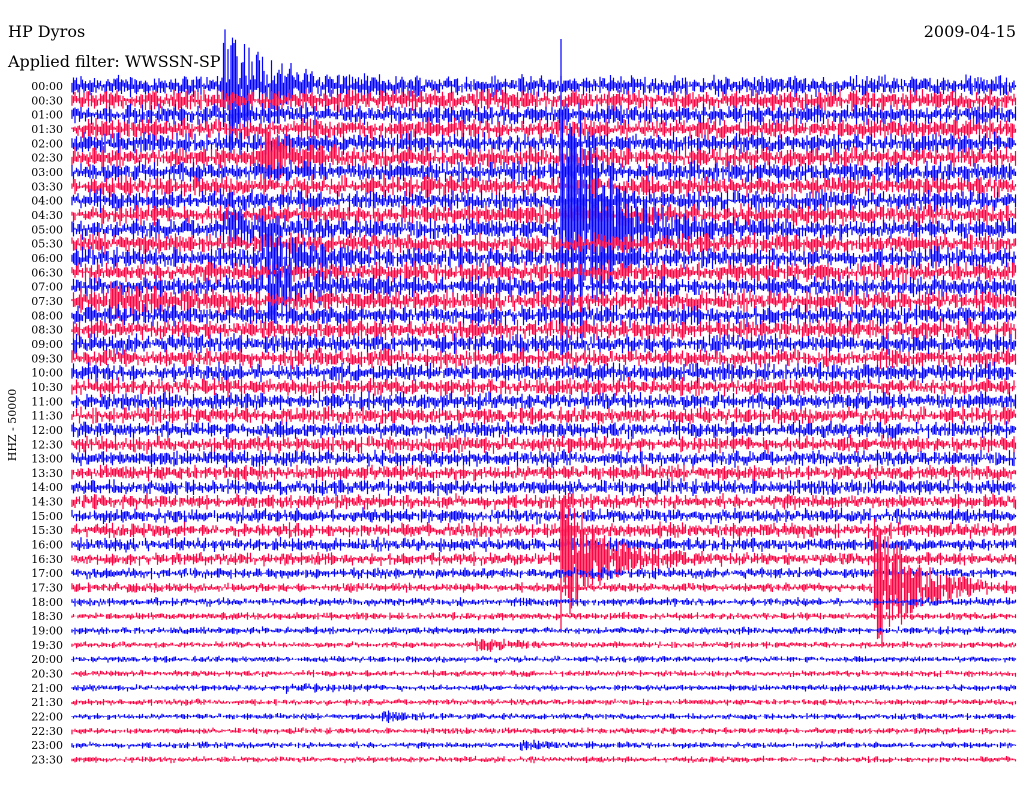 Image resolution: width=1024 pixels, height=785 pixels. What do you see at coordinates (47, 473) in the screenshot?
I see `row-time-label: 13:30` at bounding box center [47, 473].